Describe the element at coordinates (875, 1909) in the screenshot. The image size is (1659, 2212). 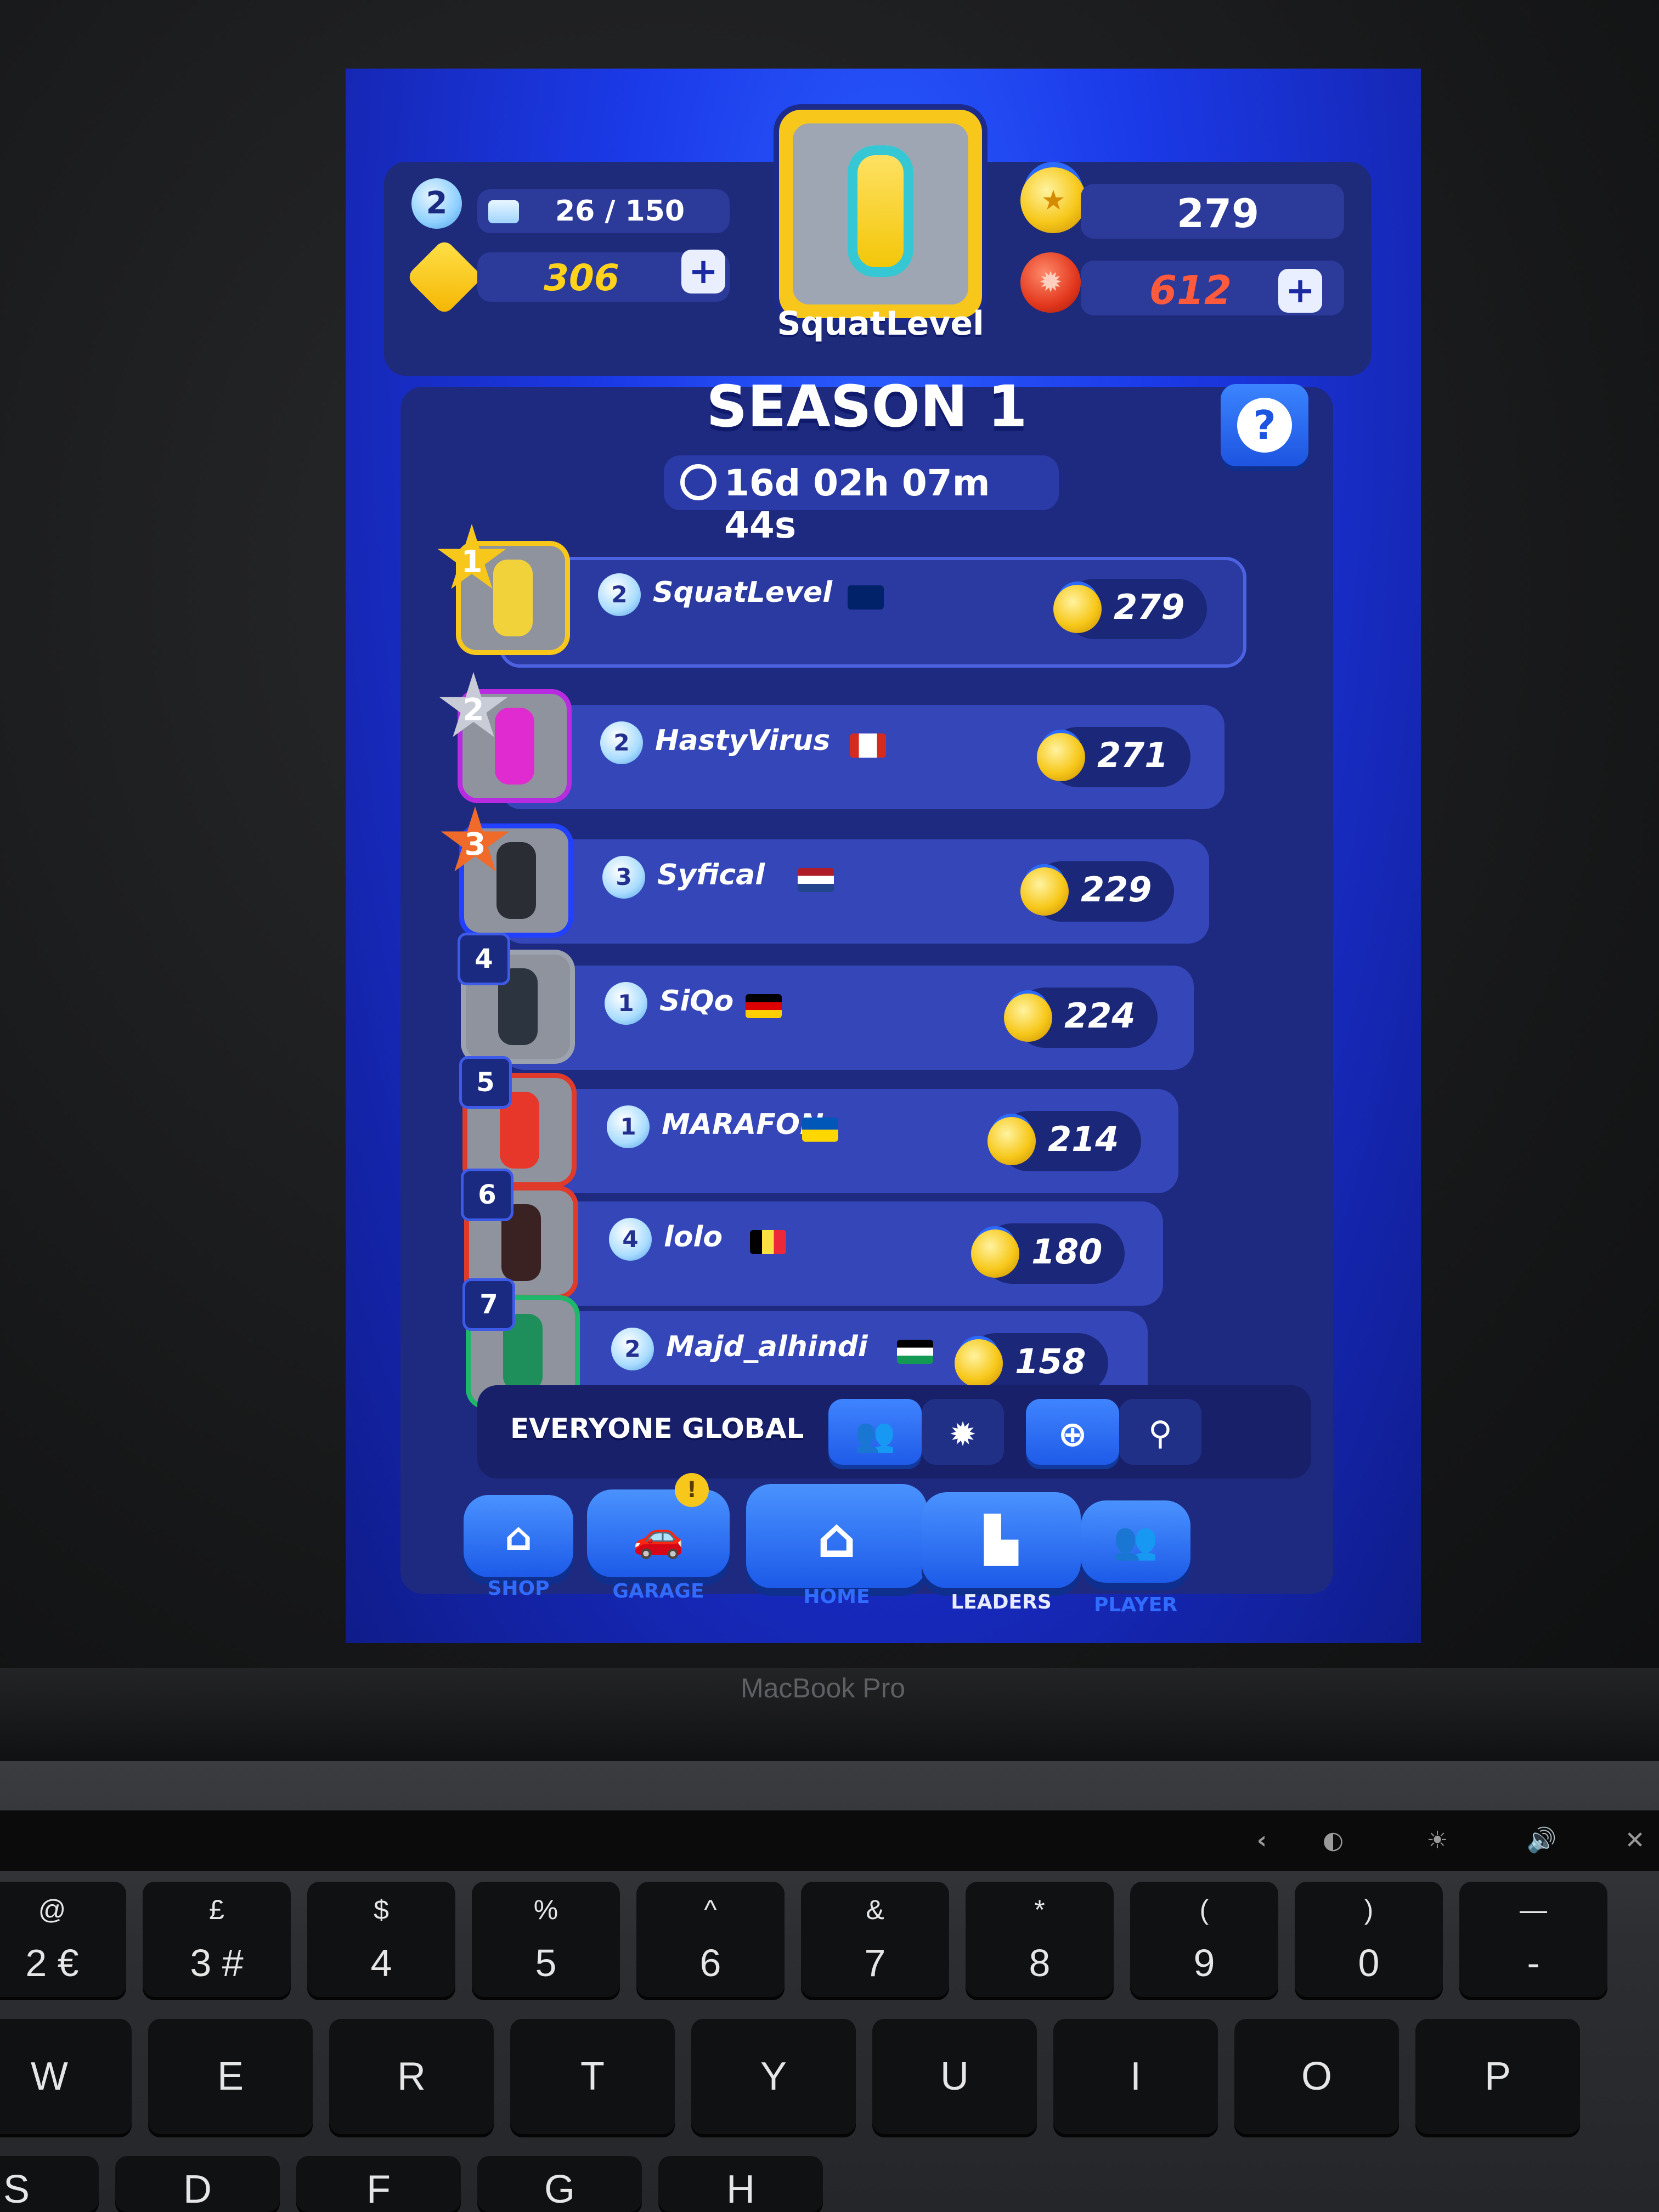
I see `key-top-symbol: &` at that location.